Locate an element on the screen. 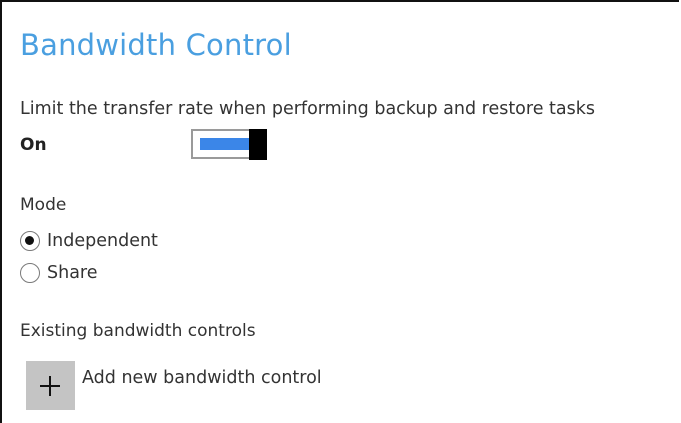 This screenshot has height=423, width=681. toggle-state-label: On is located at coordinates (33, 145).